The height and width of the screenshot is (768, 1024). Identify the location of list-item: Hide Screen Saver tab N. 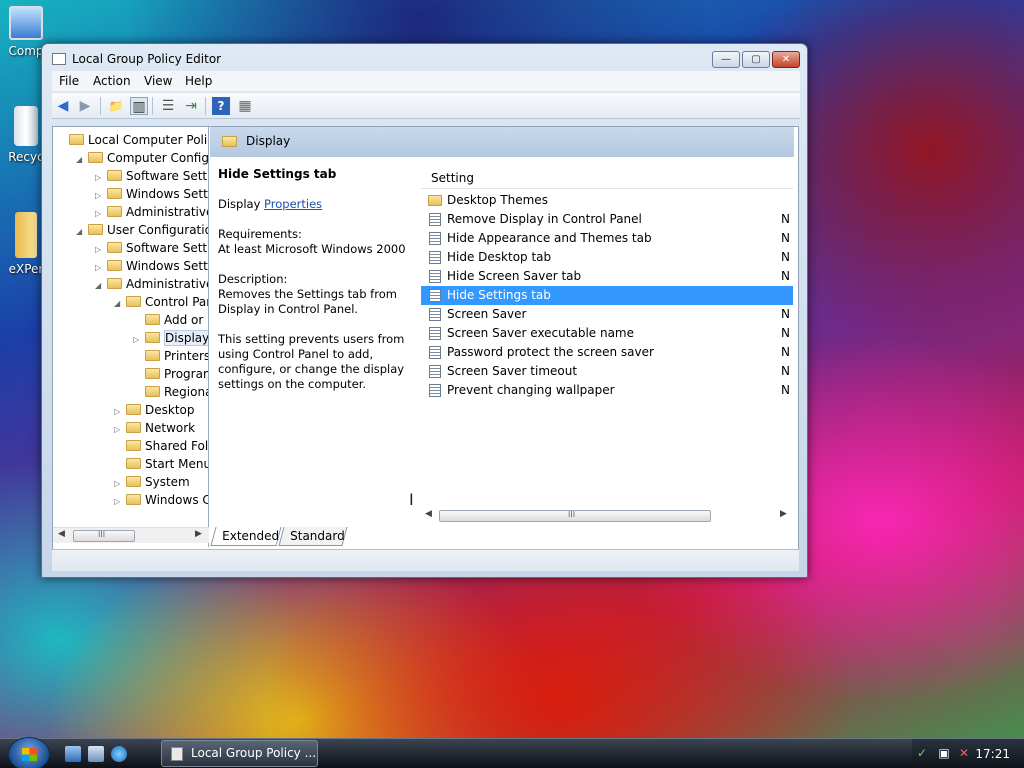
(607, 276).